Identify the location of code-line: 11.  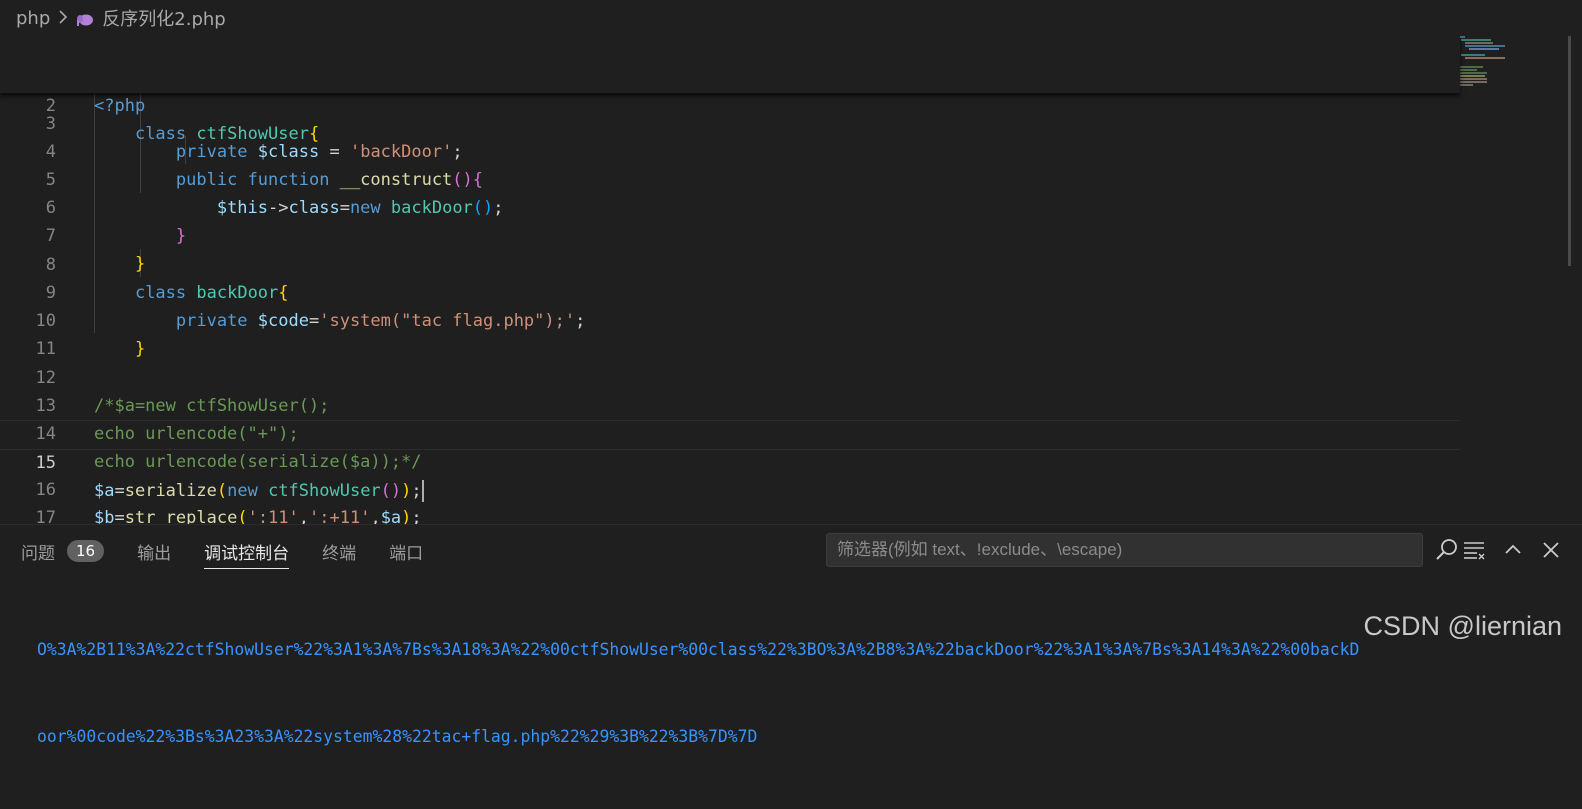
(45, 349).